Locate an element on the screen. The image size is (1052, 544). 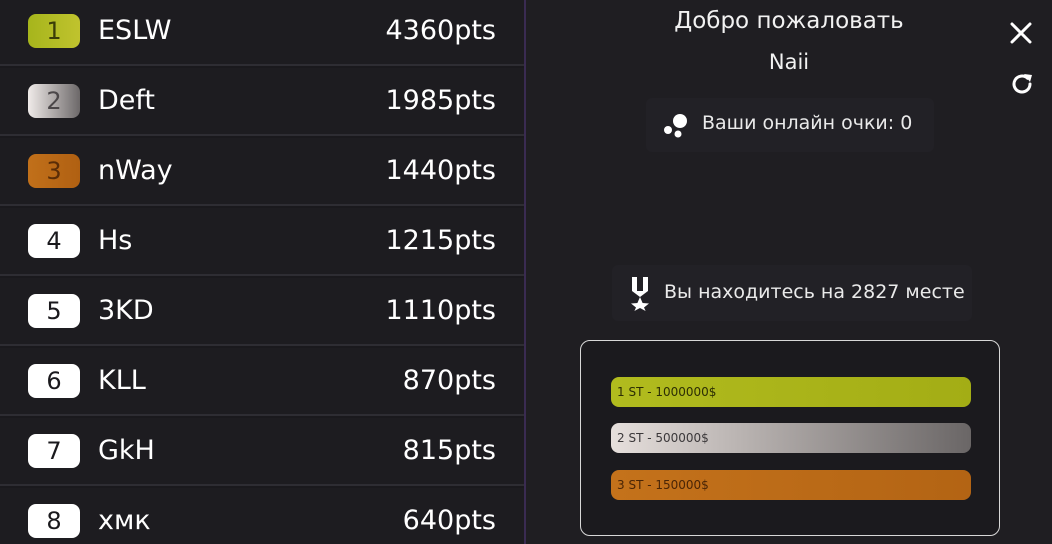
player-name: ESLW is located at coordinates (135, 30).